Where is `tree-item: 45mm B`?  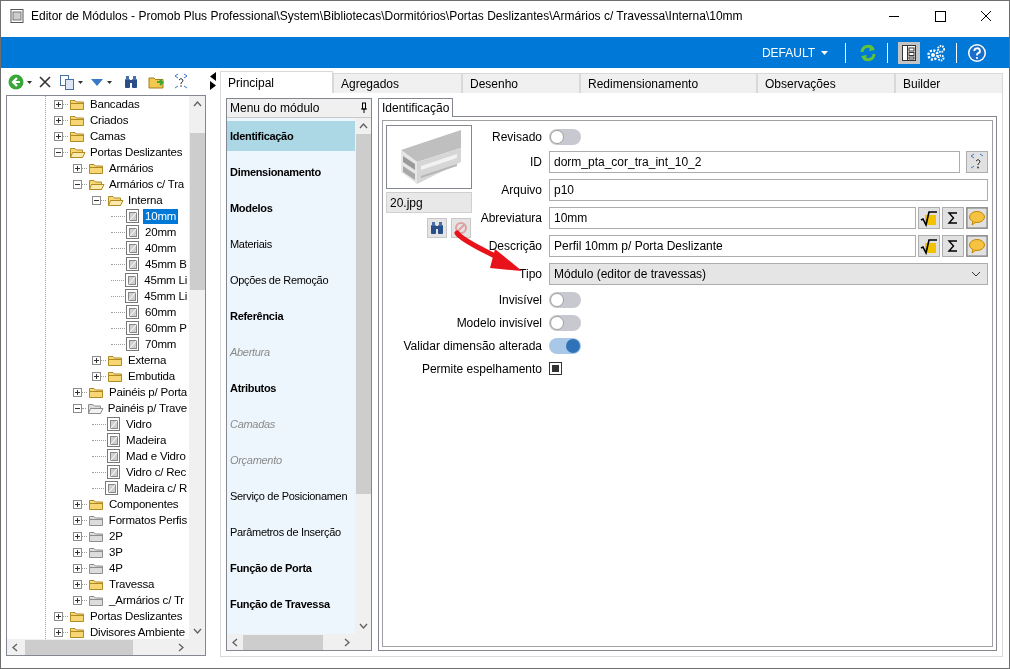 tree-item: 45mm B is located at coordinates (166, 264).